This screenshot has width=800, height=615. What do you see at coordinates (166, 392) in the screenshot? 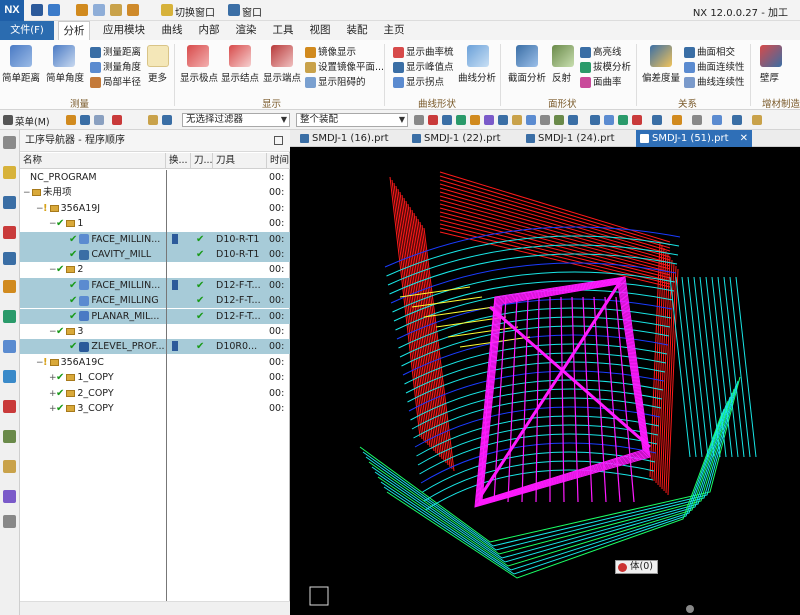
I see `column-splitter` at bounding box center [166, 392].